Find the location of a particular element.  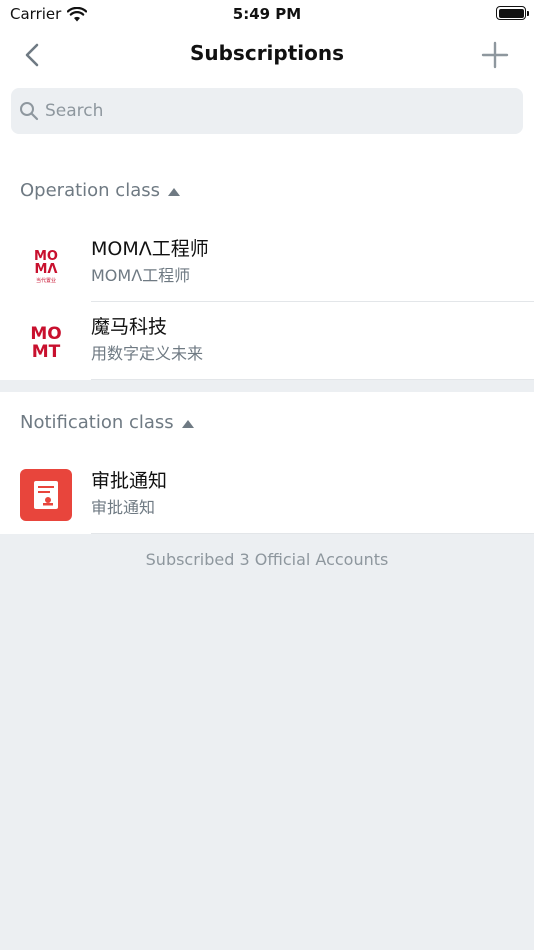

list-item-moma-tech: MO MT 魔马科技 用数字定义未来 is located at coordinates (267, 341).